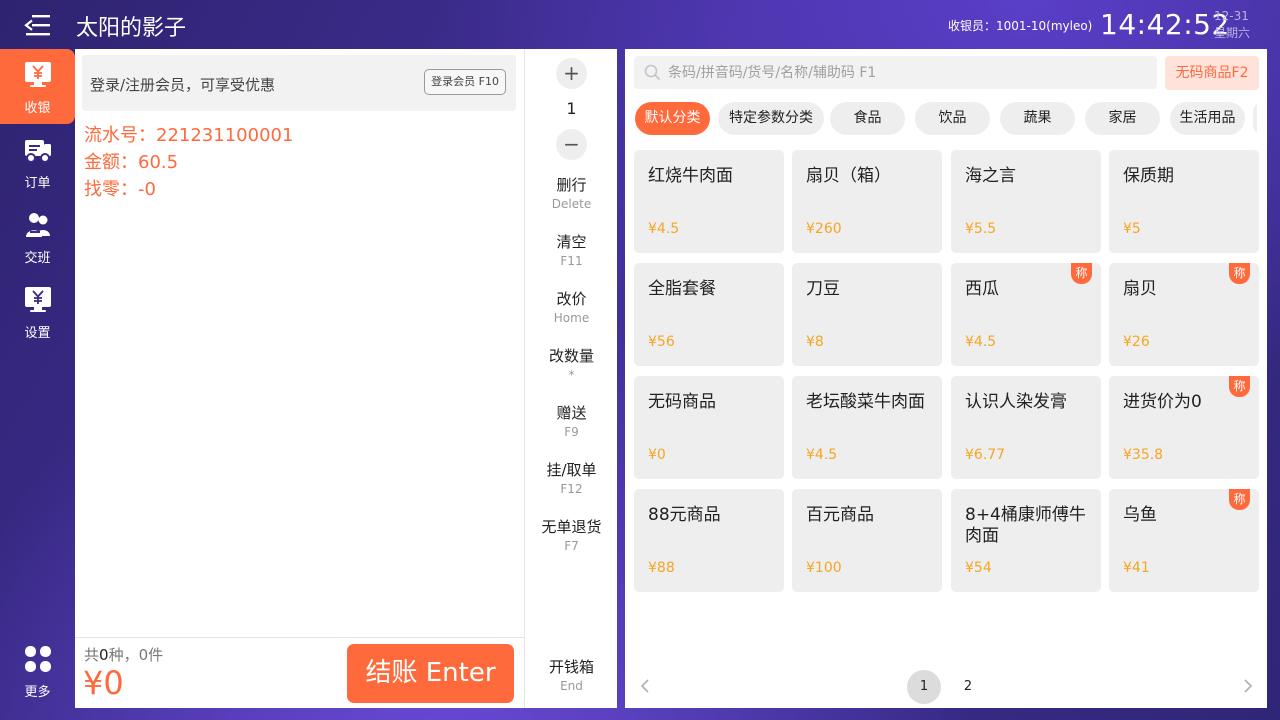  What do you see at coordinates (1232, 33) in the screenshot?
I see `weekday: 星期六` at bounding box center [1232, 33].